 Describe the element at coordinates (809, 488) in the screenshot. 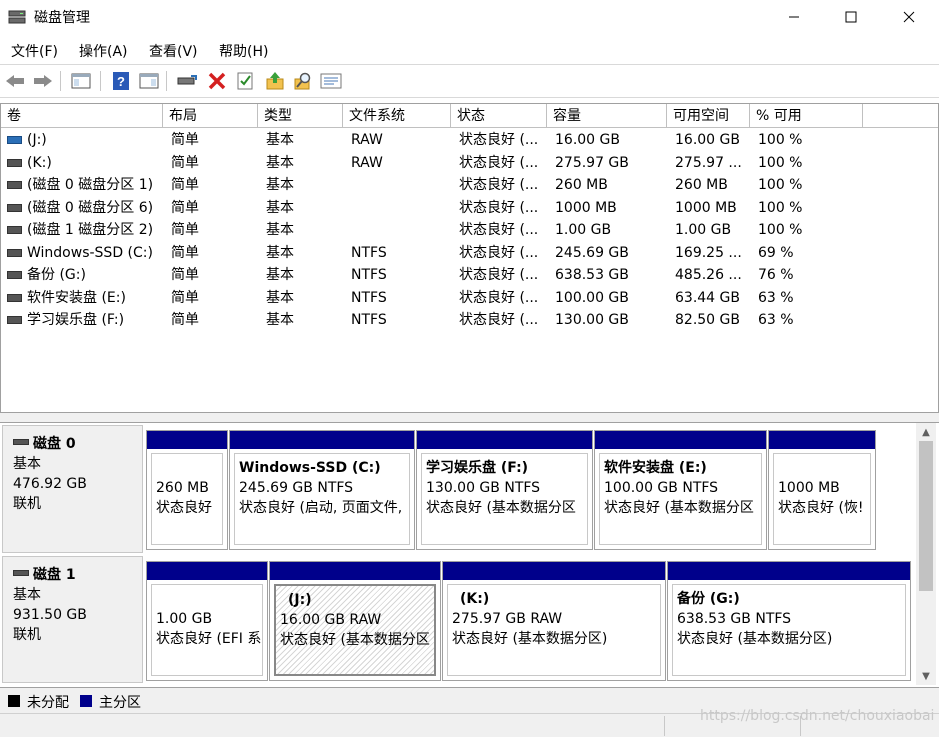

I see `partition-size: 1000 MB` at that location.